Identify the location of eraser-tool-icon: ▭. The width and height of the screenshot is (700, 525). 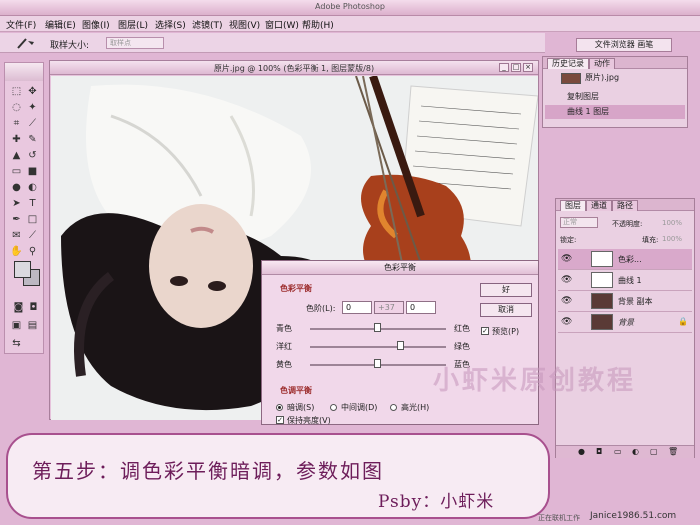
(16, 171).